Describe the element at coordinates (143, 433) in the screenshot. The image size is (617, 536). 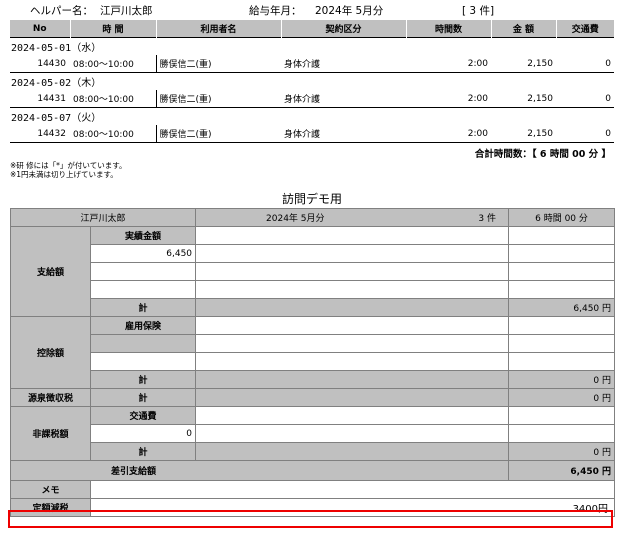
I see `transport-value: 0` at that location.